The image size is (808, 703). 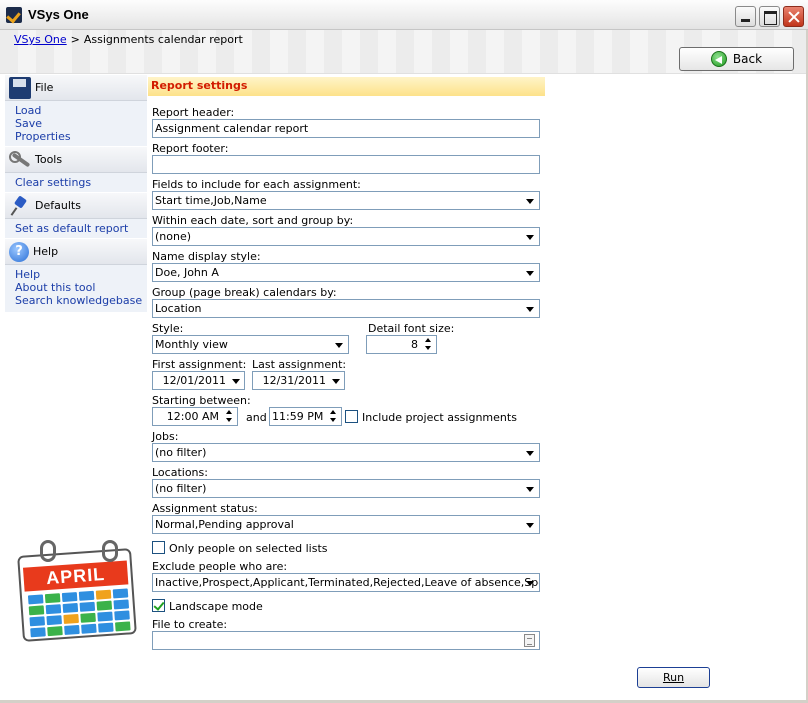 I want to click on run-button: Run, so click(x=673, y=677).